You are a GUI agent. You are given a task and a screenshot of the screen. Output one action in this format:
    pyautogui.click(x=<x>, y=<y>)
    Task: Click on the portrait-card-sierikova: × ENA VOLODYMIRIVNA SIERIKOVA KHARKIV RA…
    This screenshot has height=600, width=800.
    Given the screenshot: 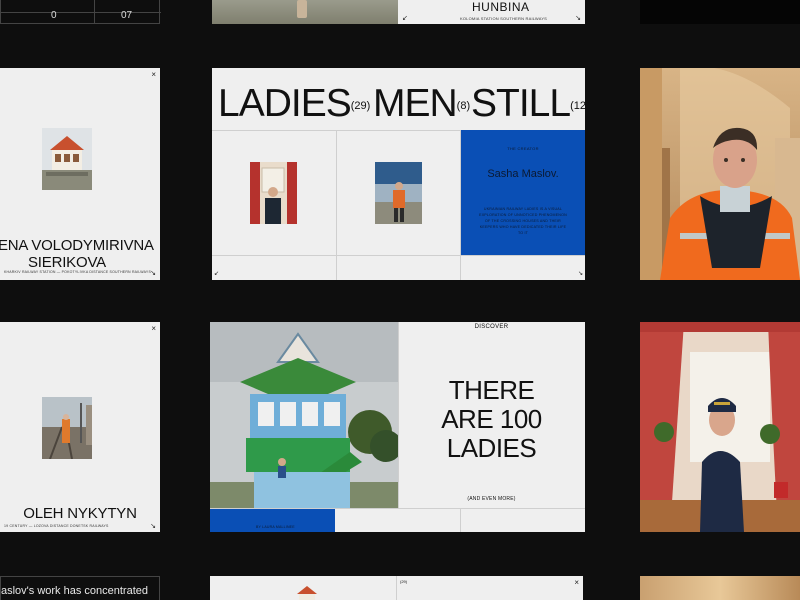 What is the action you would take?
    pyautogui.click(x=80, y=174)
    